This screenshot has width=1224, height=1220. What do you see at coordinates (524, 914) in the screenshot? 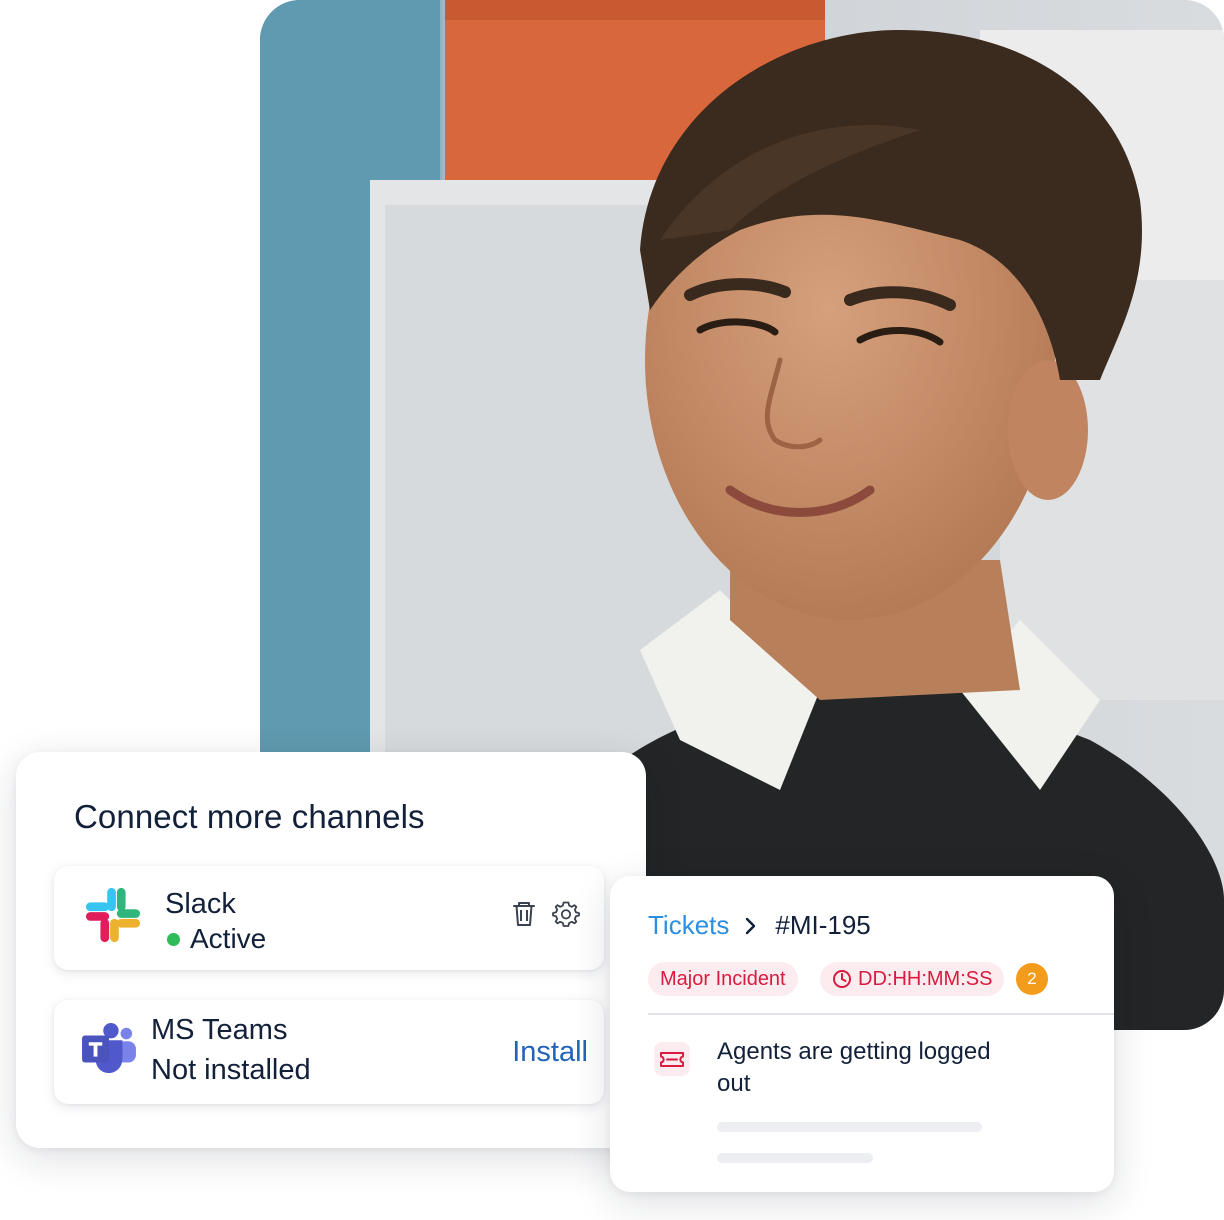
I see `trash-icon` at bounding box center [524, 914].